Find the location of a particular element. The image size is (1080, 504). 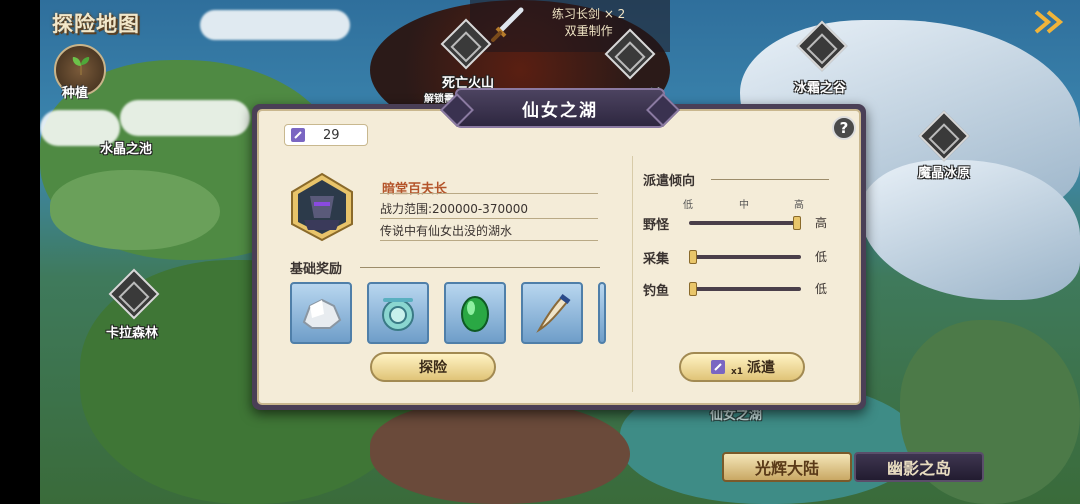

location-label-kala-forest: 卡拉森林 is located at coordinates (132, 333).